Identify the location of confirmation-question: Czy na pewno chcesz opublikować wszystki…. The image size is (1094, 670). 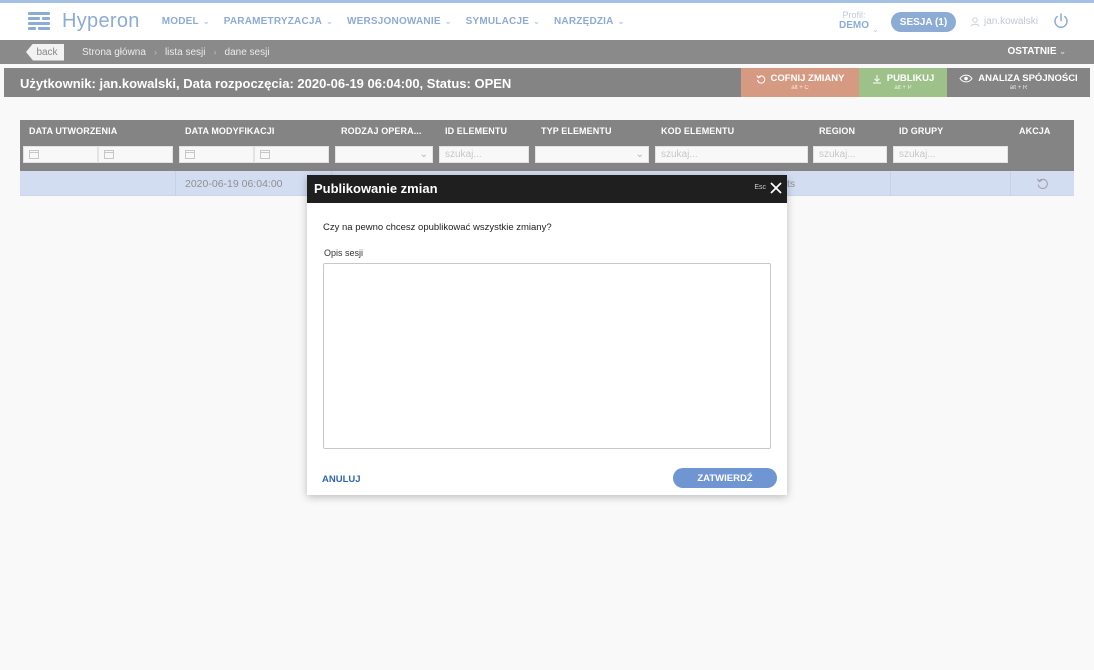
(437, 227).